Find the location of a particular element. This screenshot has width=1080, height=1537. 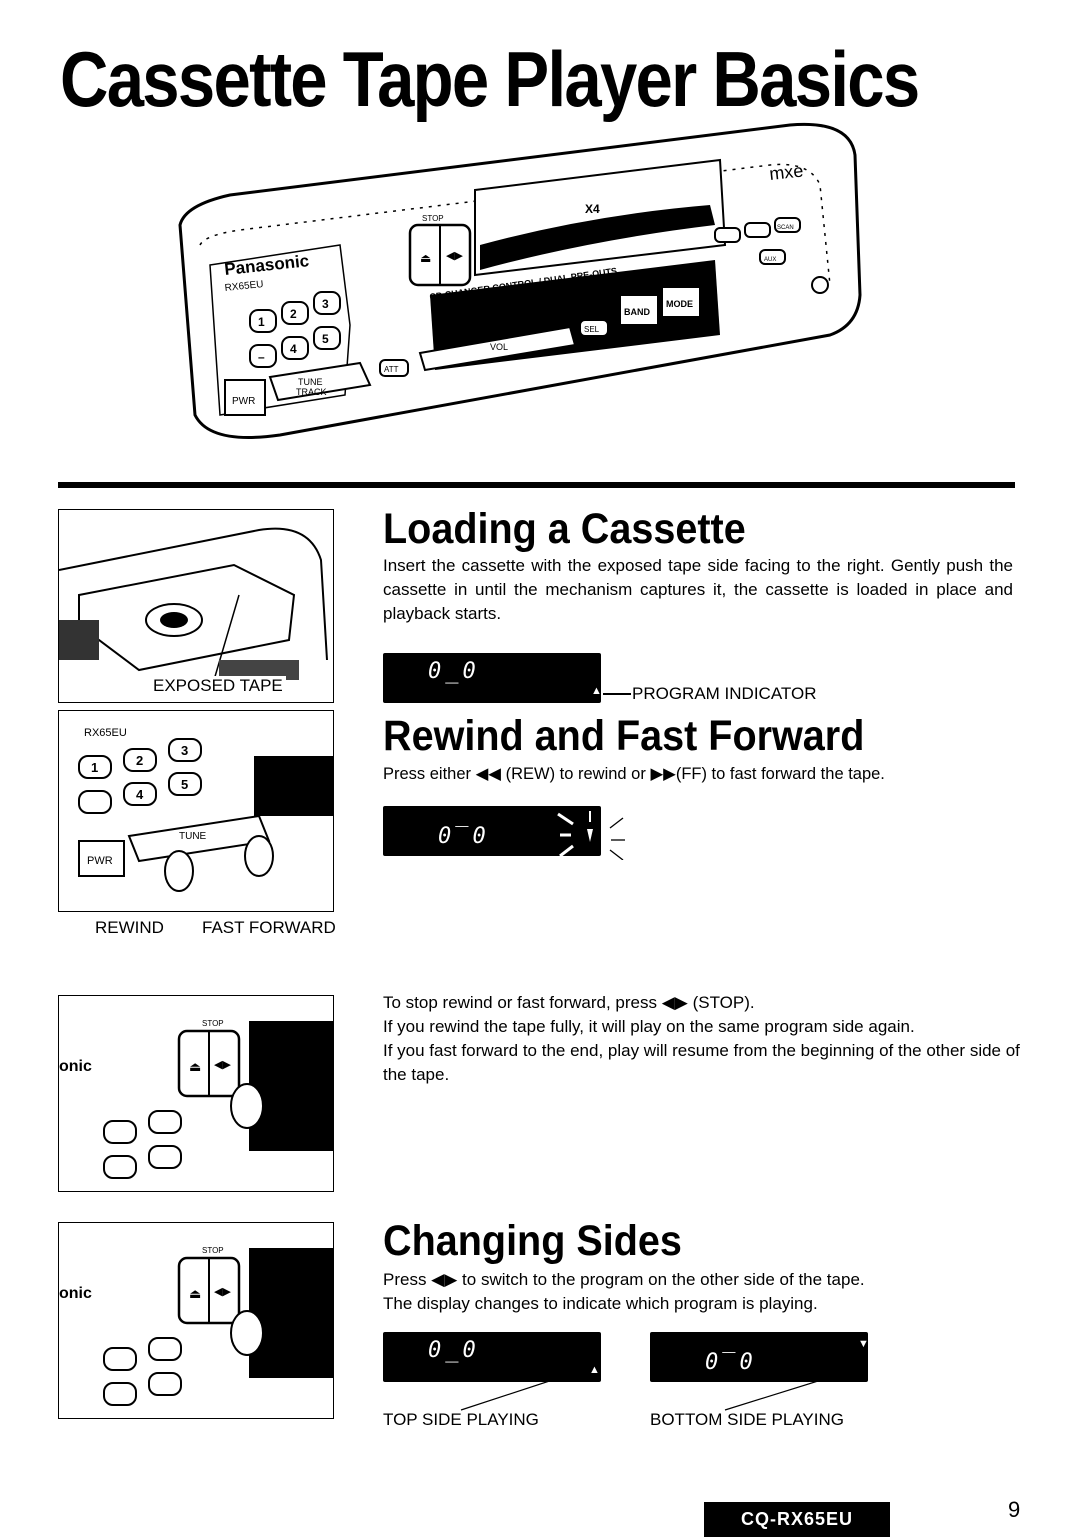

rewind-ff-figure: RX65EU 1 2 3 4 5 PWR TUNE is located at coordinates (196, 811).